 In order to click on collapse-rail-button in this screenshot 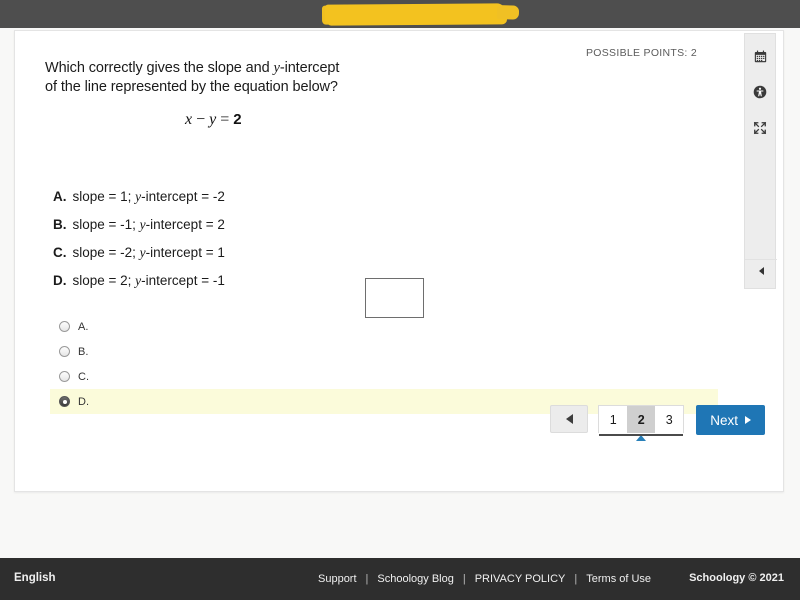, I will do `click(761, 270)`.